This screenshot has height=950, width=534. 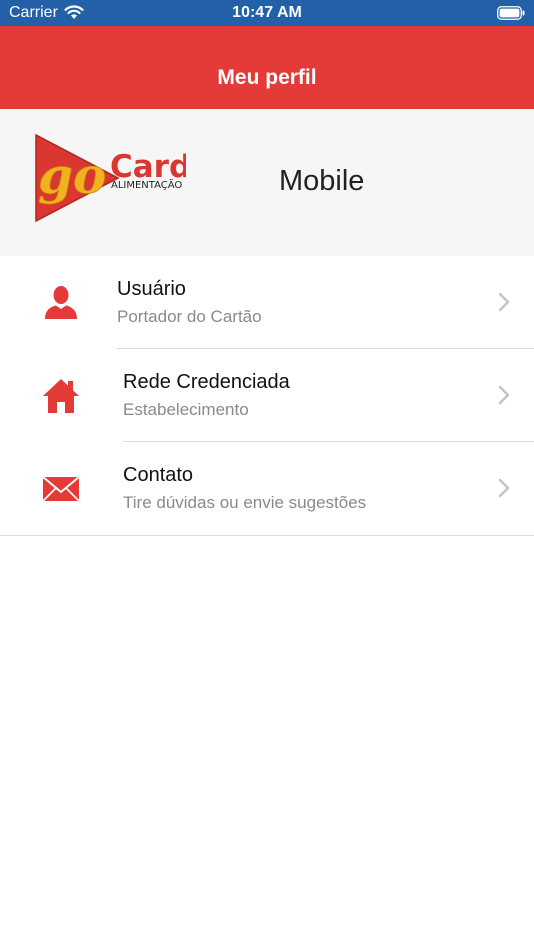 I want to click on menu-item-contato: Contato Tire dúvidas ou envie sugestões, so click(x=267, y=488).